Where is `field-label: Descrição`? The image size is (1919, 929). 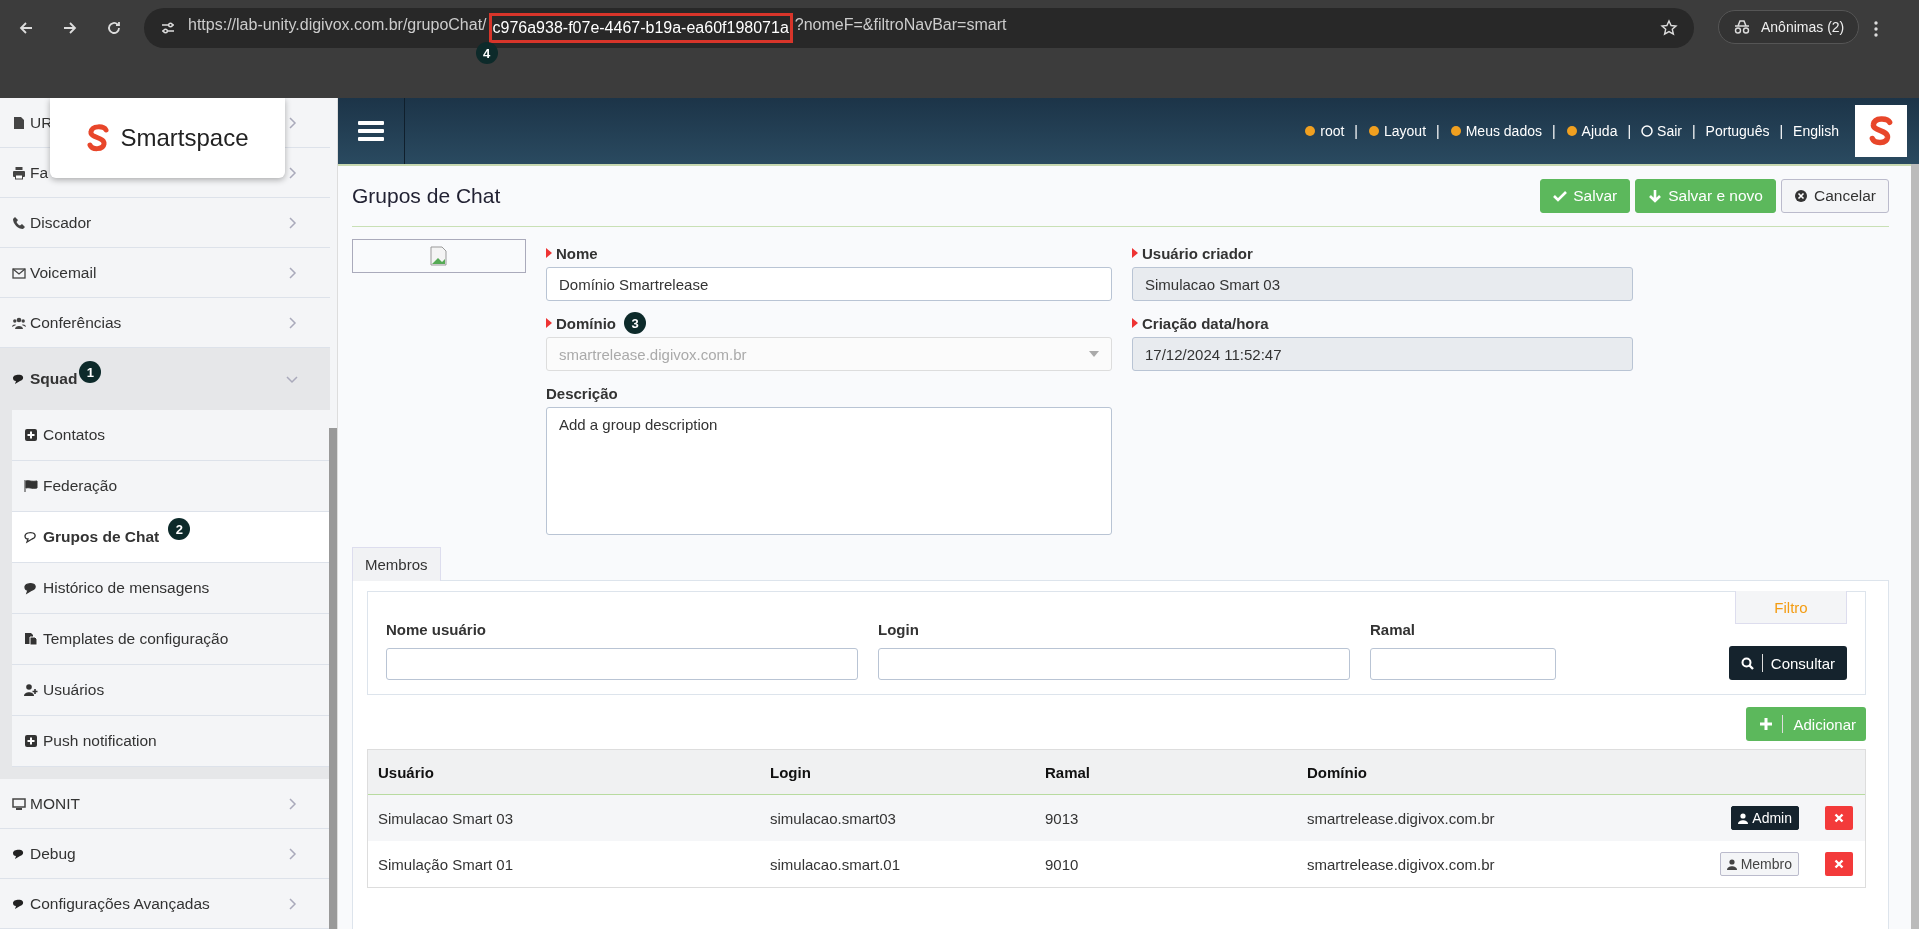
field-label: Descrição is located at coordinates (582, 393).